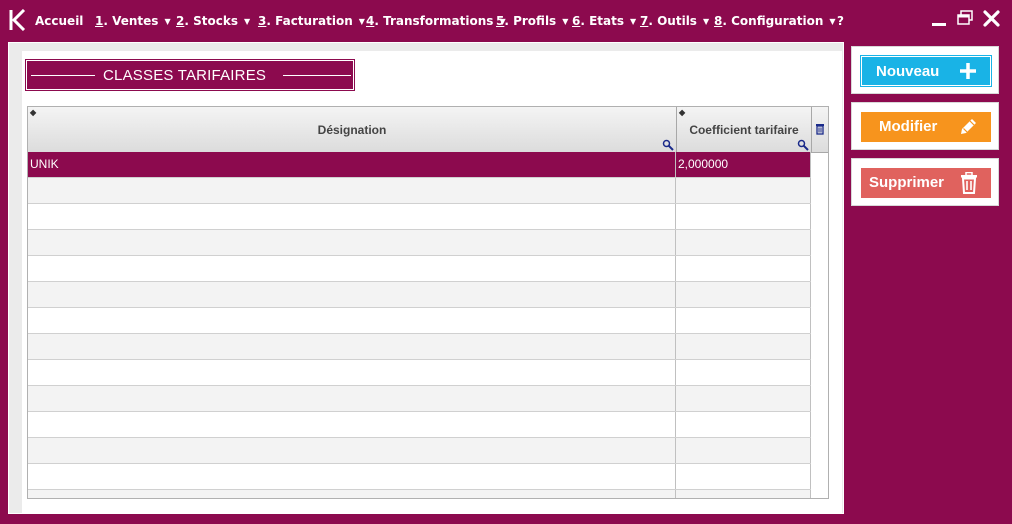 Image resolution: width=1012 pixels, height=524 pixels. I want to click on page-title-banner: CLASSES TARIFAIRES, so click(190, 75).